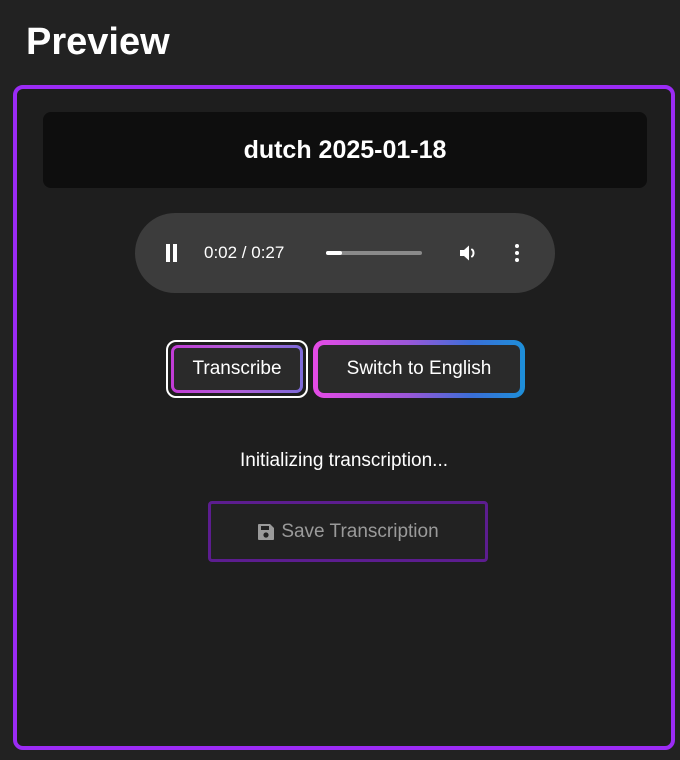 Image resolution: width=680 pixels, height=760 pixels. What do you see at coordinates (374, 253) in the screenshot?
I see `audio-progress-slider` at bounding box center [374, 253].